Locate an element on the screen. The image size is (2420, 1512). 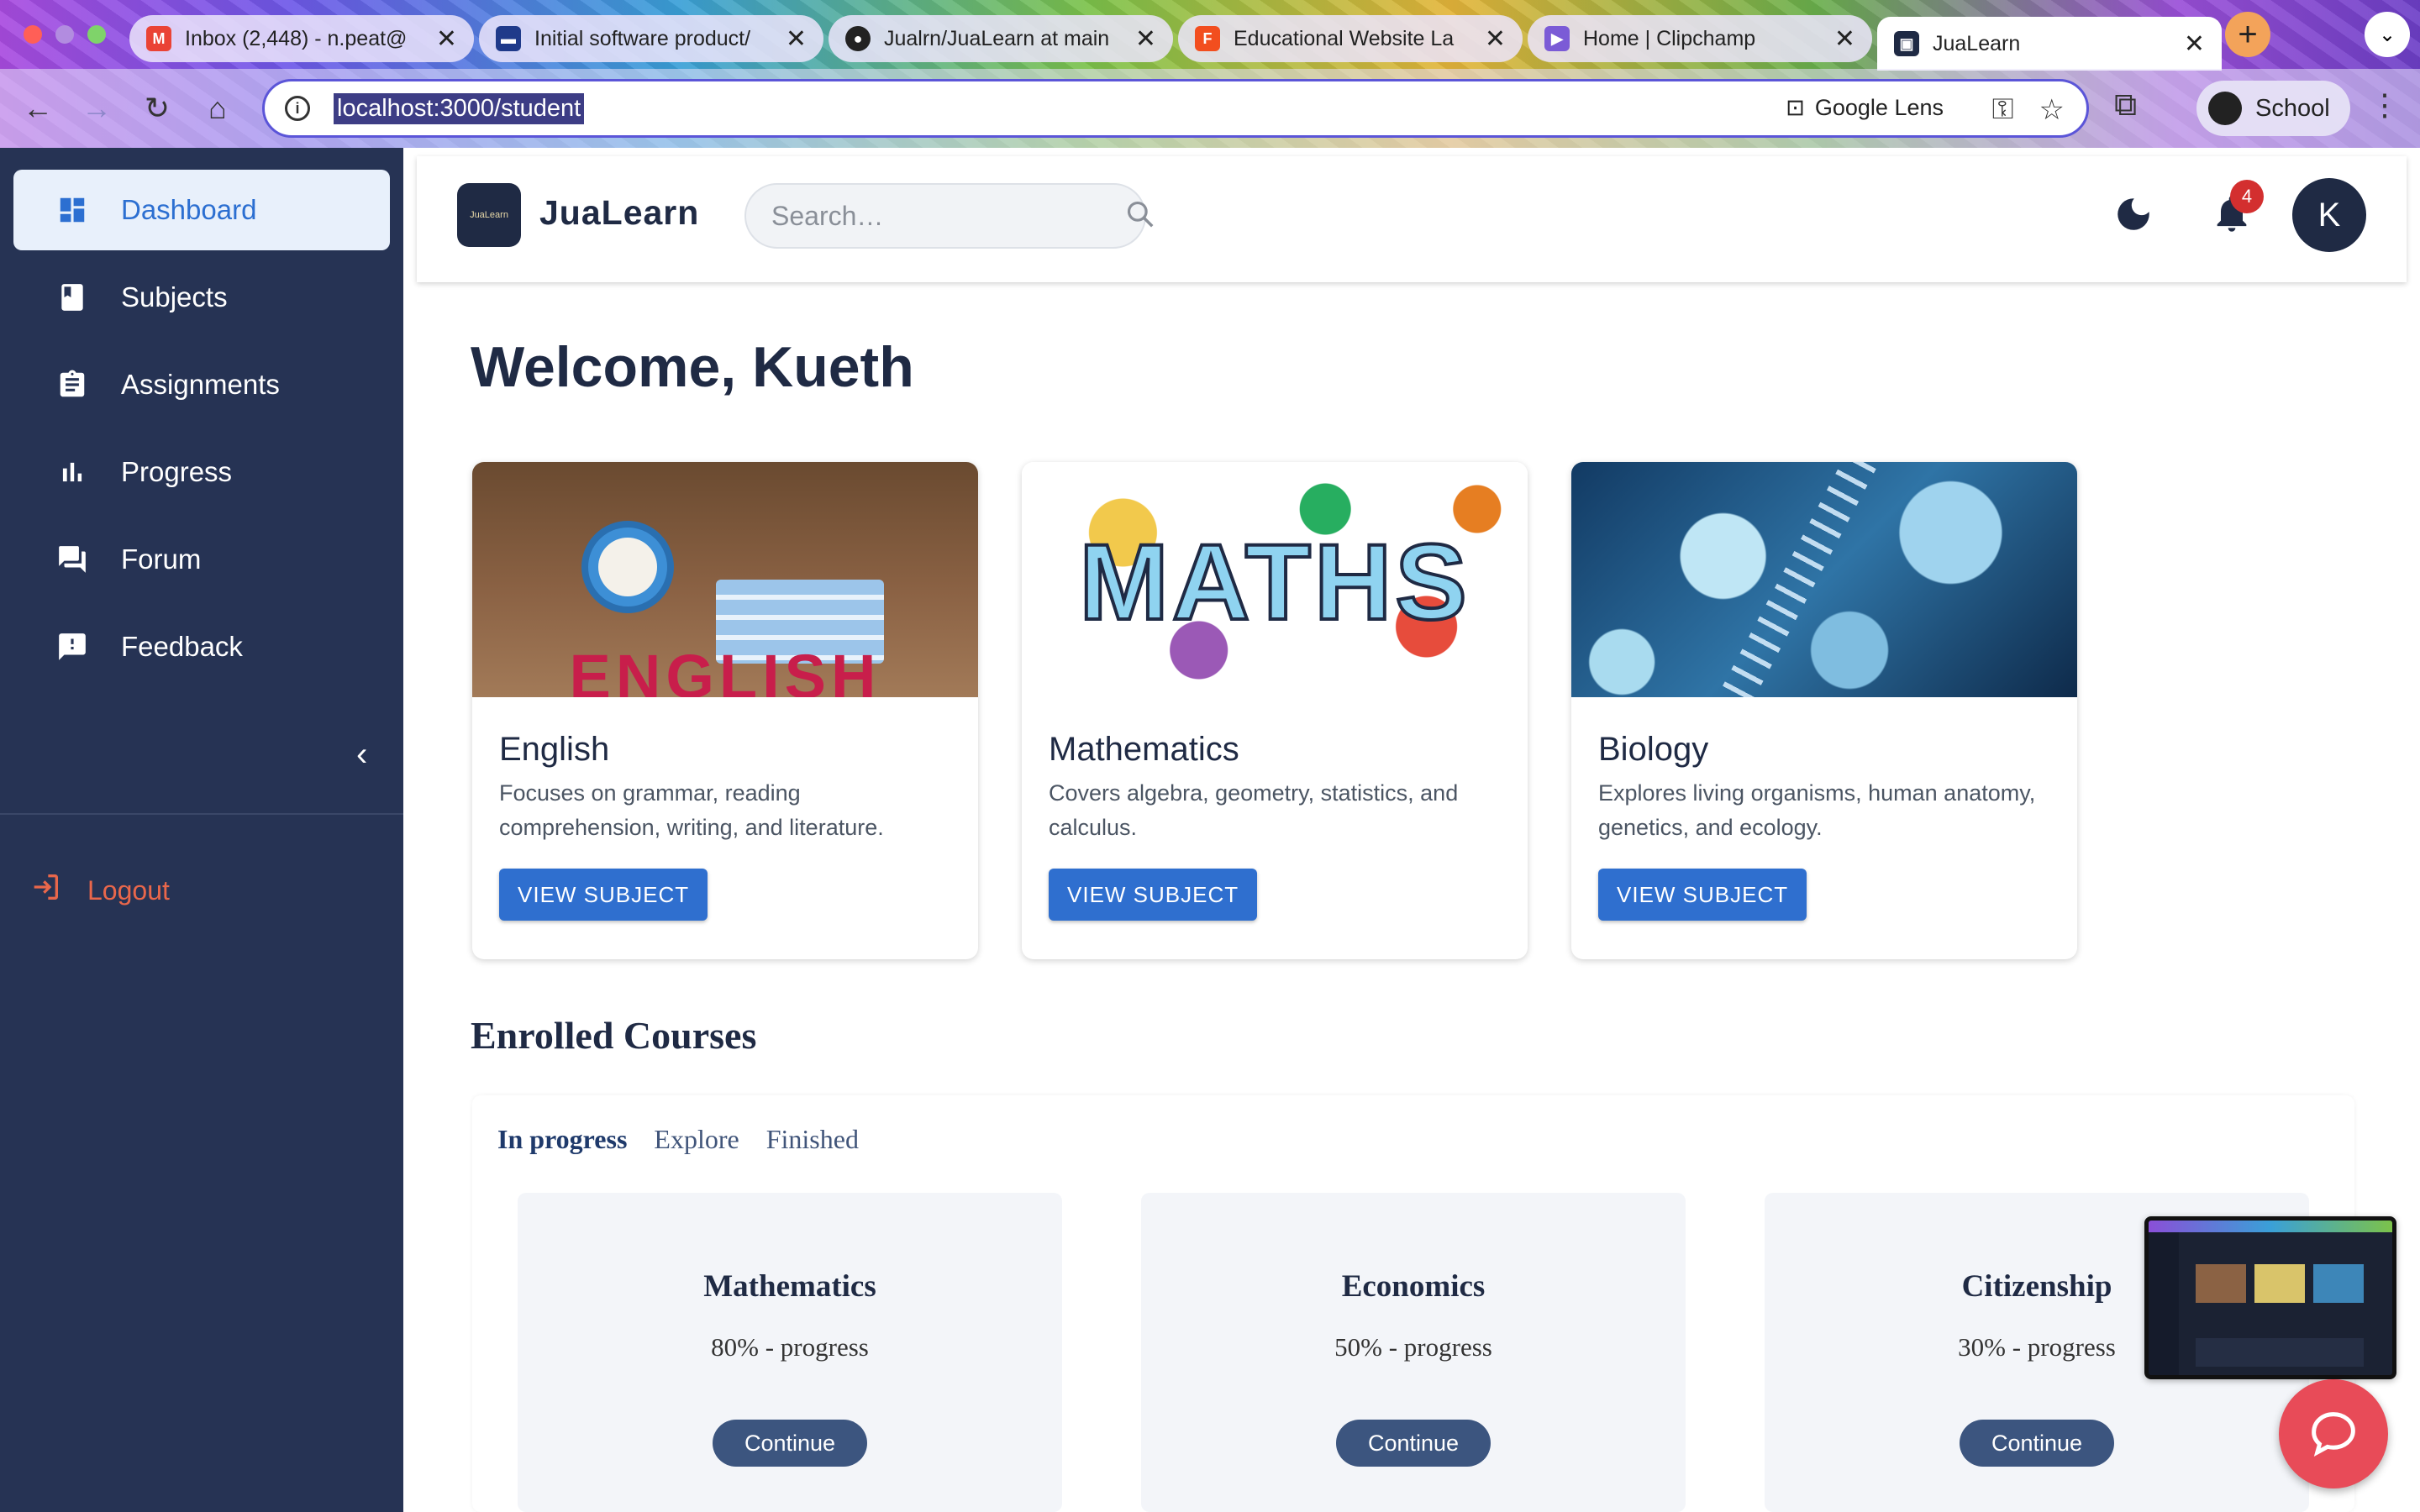
sidebar-item-forum: Forum is located at coordinates (202, 559).